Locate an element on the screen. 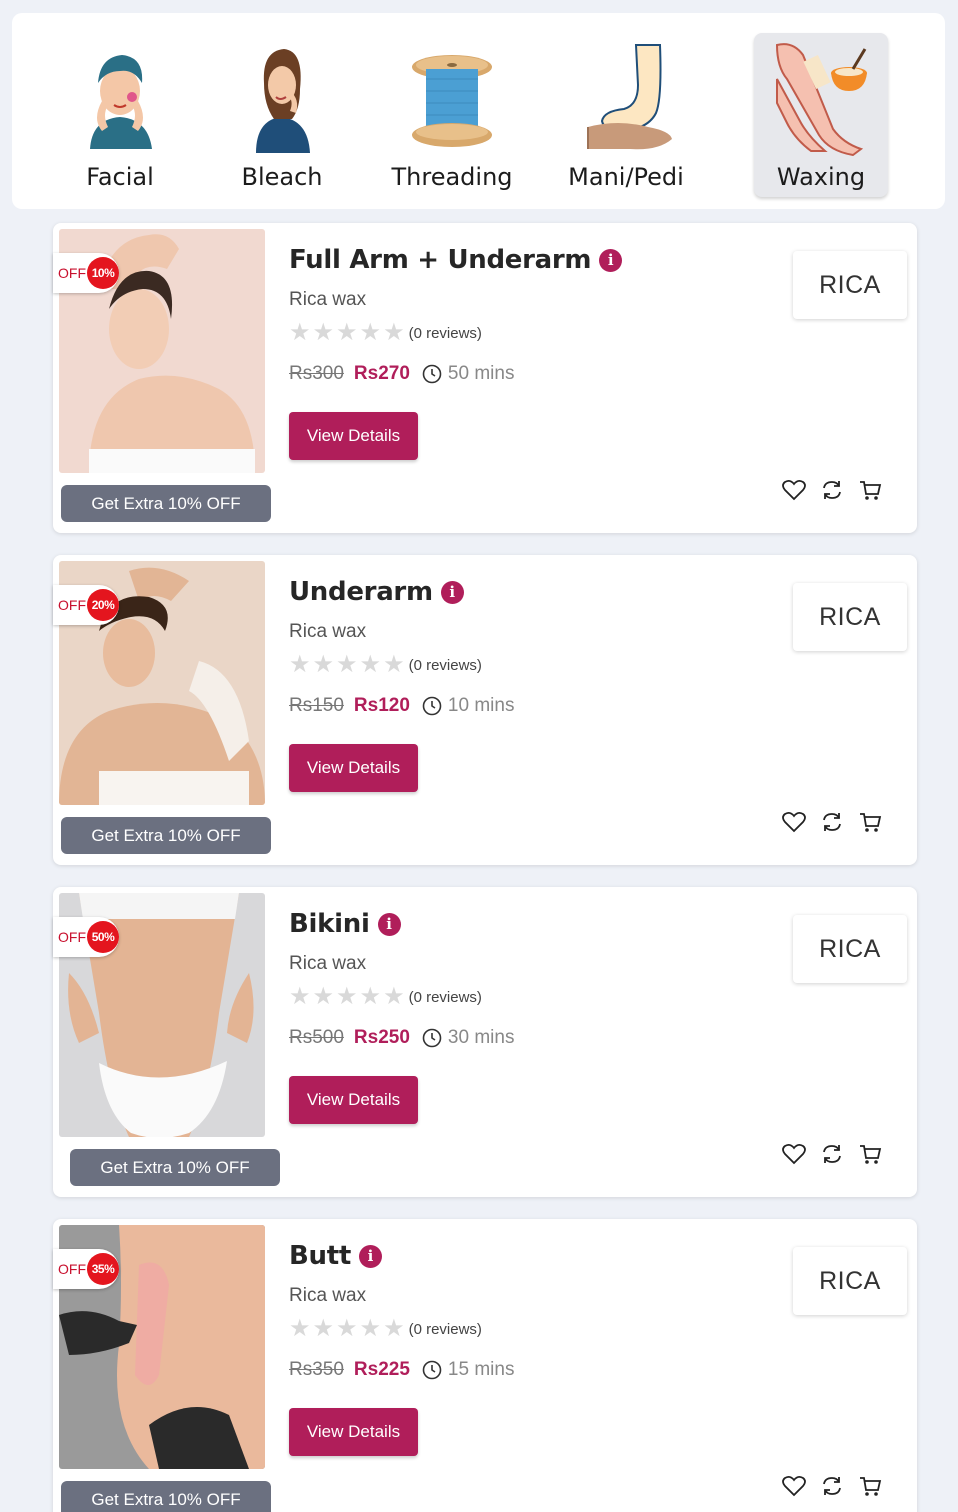 Image resolution: width=958 pixels, height=1512 pixels. category-label: Facial is located at coordinates (120, 177).